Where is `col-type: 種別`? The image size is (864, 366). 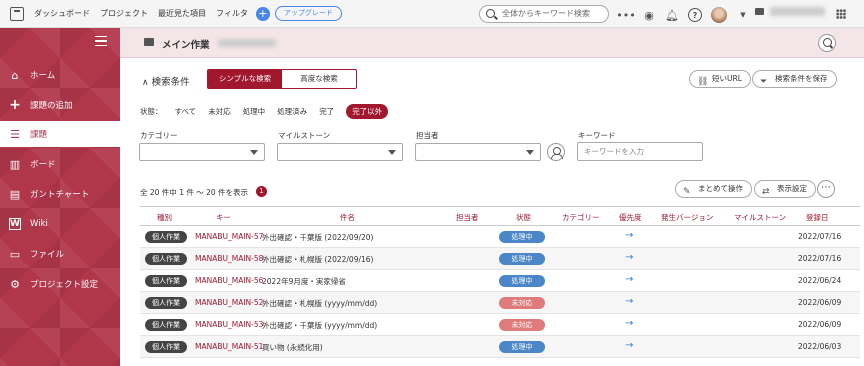
col-type: 種別 is located at coordinates (164, 217).